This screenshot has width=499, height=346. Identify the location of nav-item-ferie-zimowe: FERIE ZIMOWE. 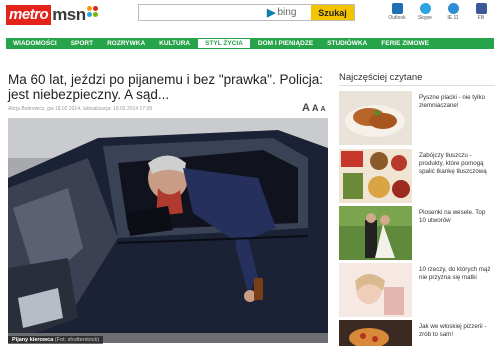
(405, 43).